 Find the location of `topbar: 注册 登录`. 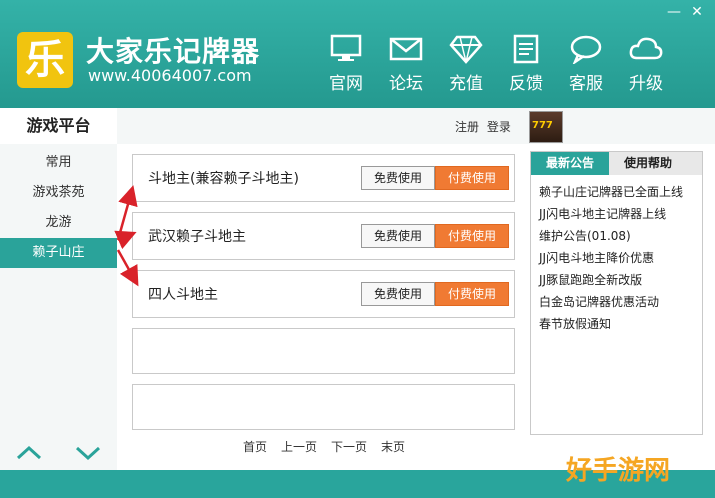

topbar: 注册 登录 is located at coordinates (416, 126).